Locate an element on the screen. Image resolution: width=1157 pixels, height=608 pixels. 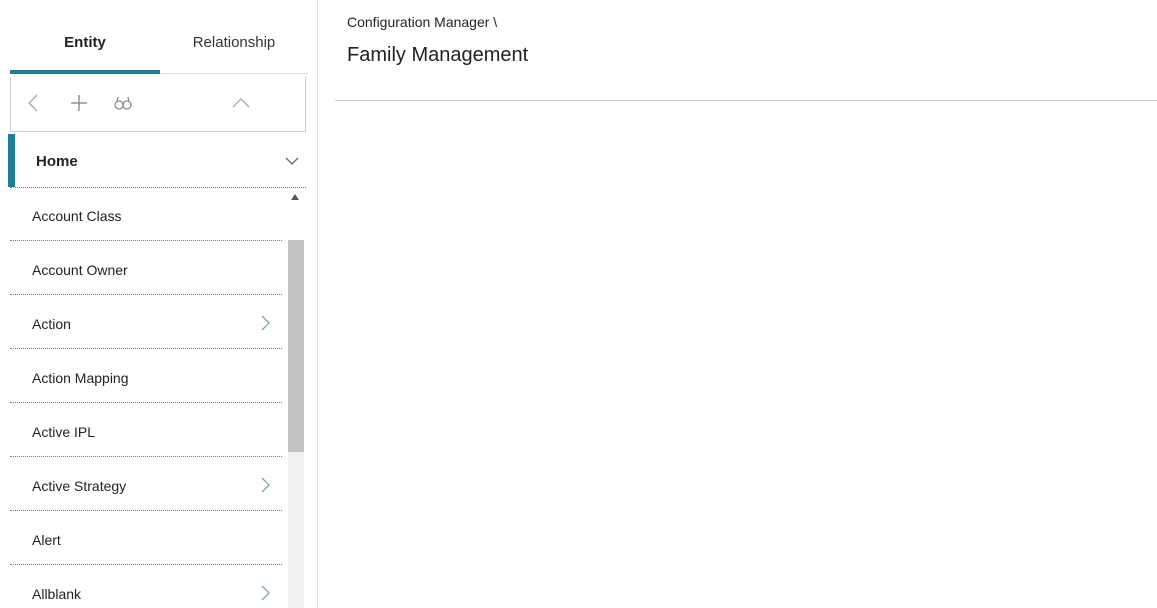
page-title: Family Management is located at coordinates (438, 55).